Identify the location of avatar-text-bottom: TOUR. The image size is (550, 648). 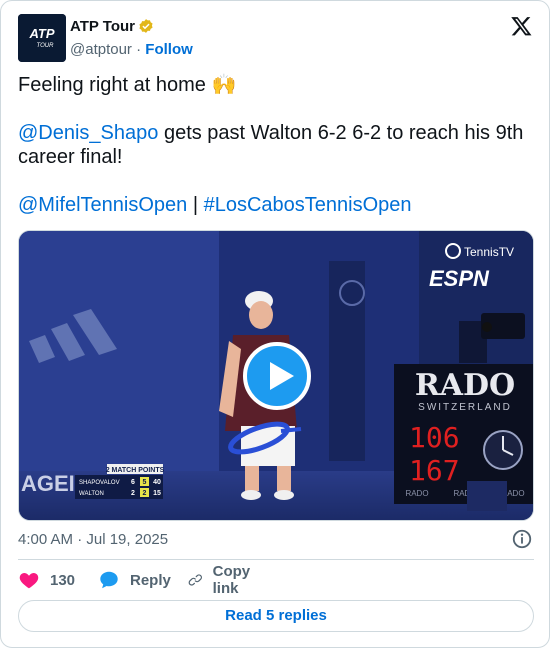
(46, 46).